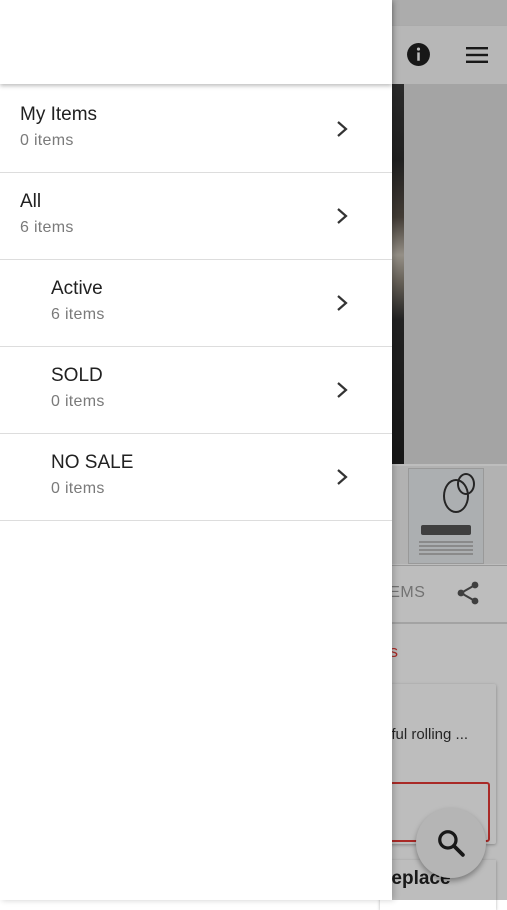  I want to click on drawer-item-no-sale: NO SALE 0 items, so click(196, 477).